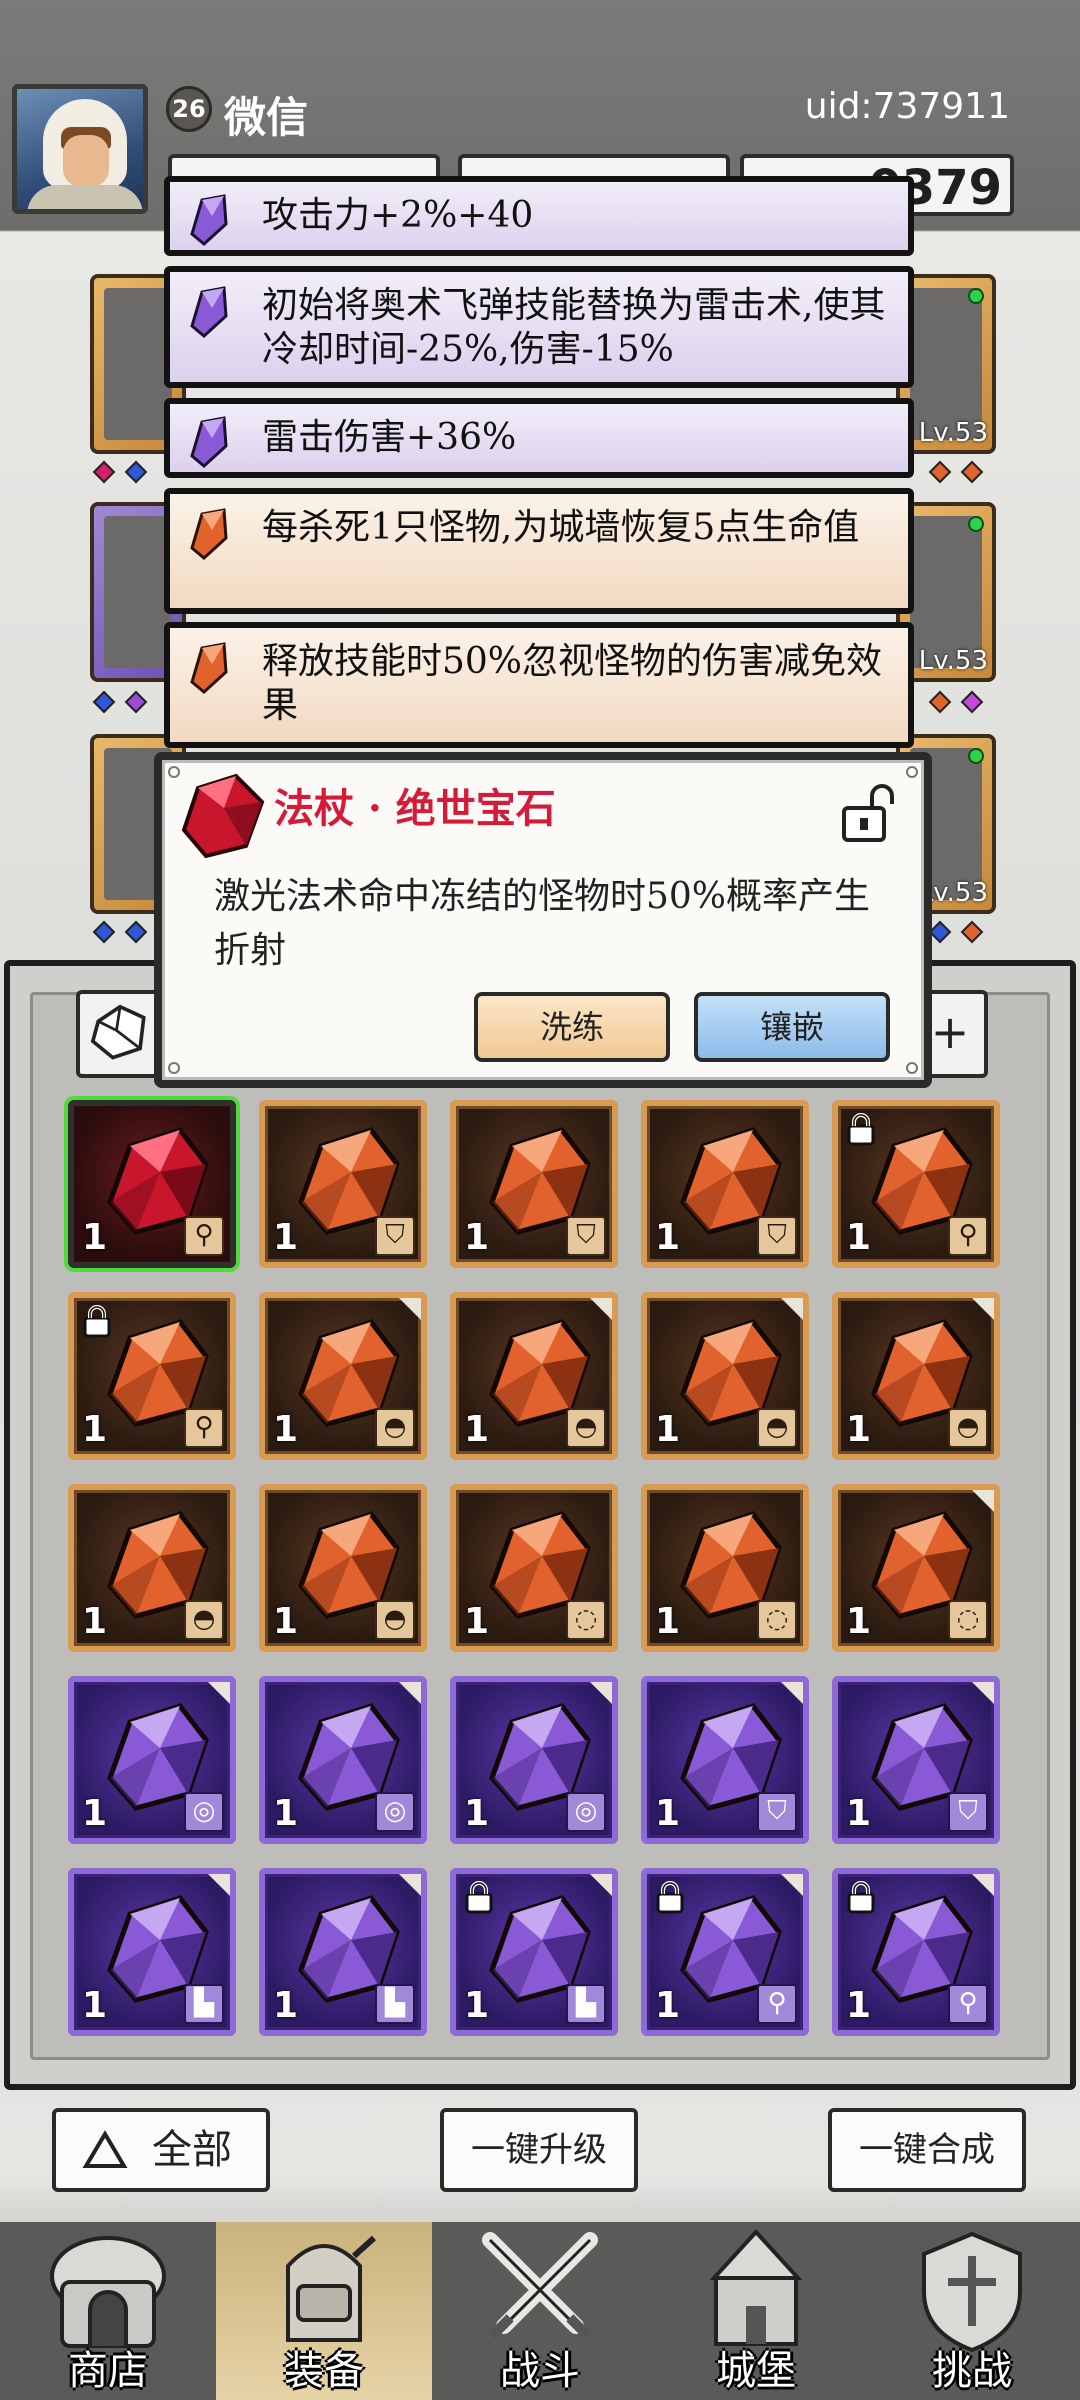  What do you see at coordinates (80, 149) in the screenshot?
I see `player-avatar` at bounding box center [80, 149].